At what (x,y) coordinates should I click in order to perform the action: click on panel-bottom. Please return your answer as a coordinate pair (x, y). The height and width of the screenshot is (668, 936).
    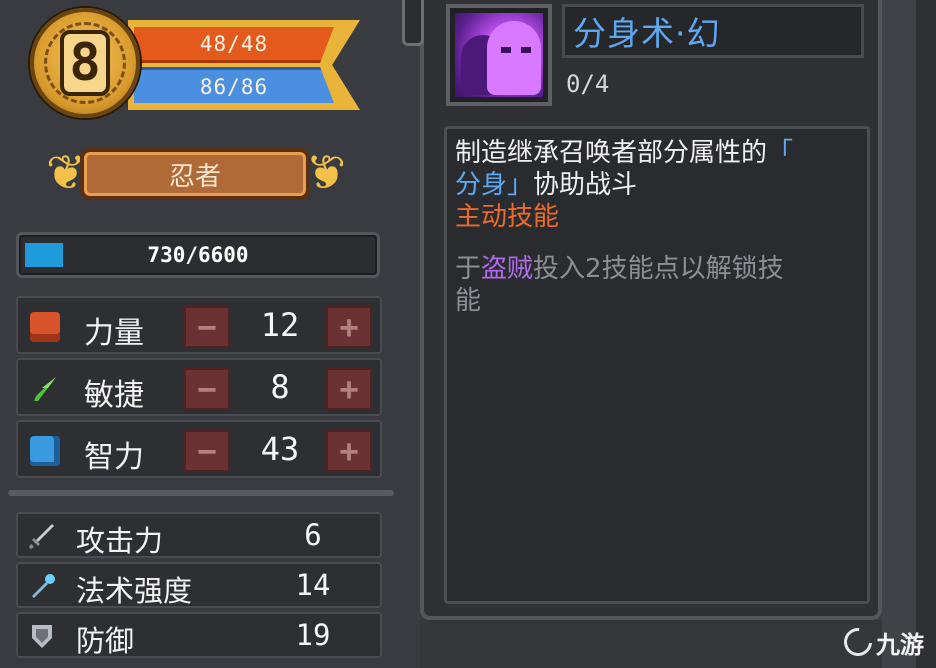
    Looking at the image, I should click on (651, 644).